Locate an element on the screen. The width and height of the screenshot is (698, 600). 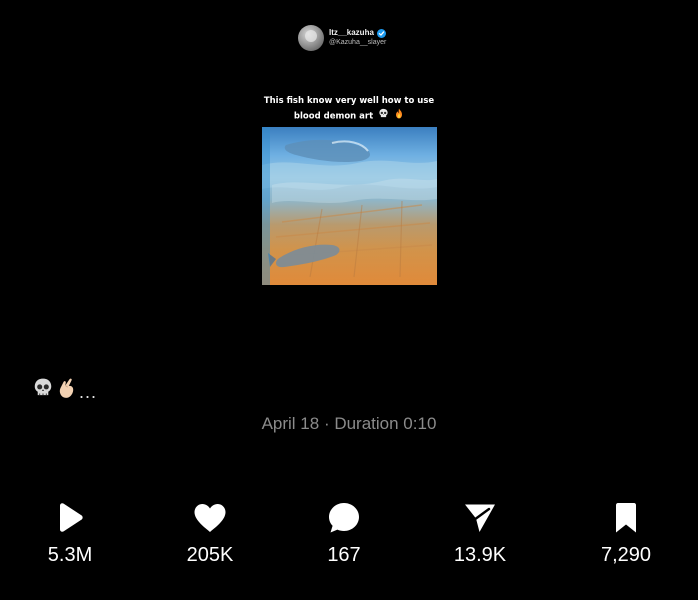
comment-icon is located at coordinates (344, 518).